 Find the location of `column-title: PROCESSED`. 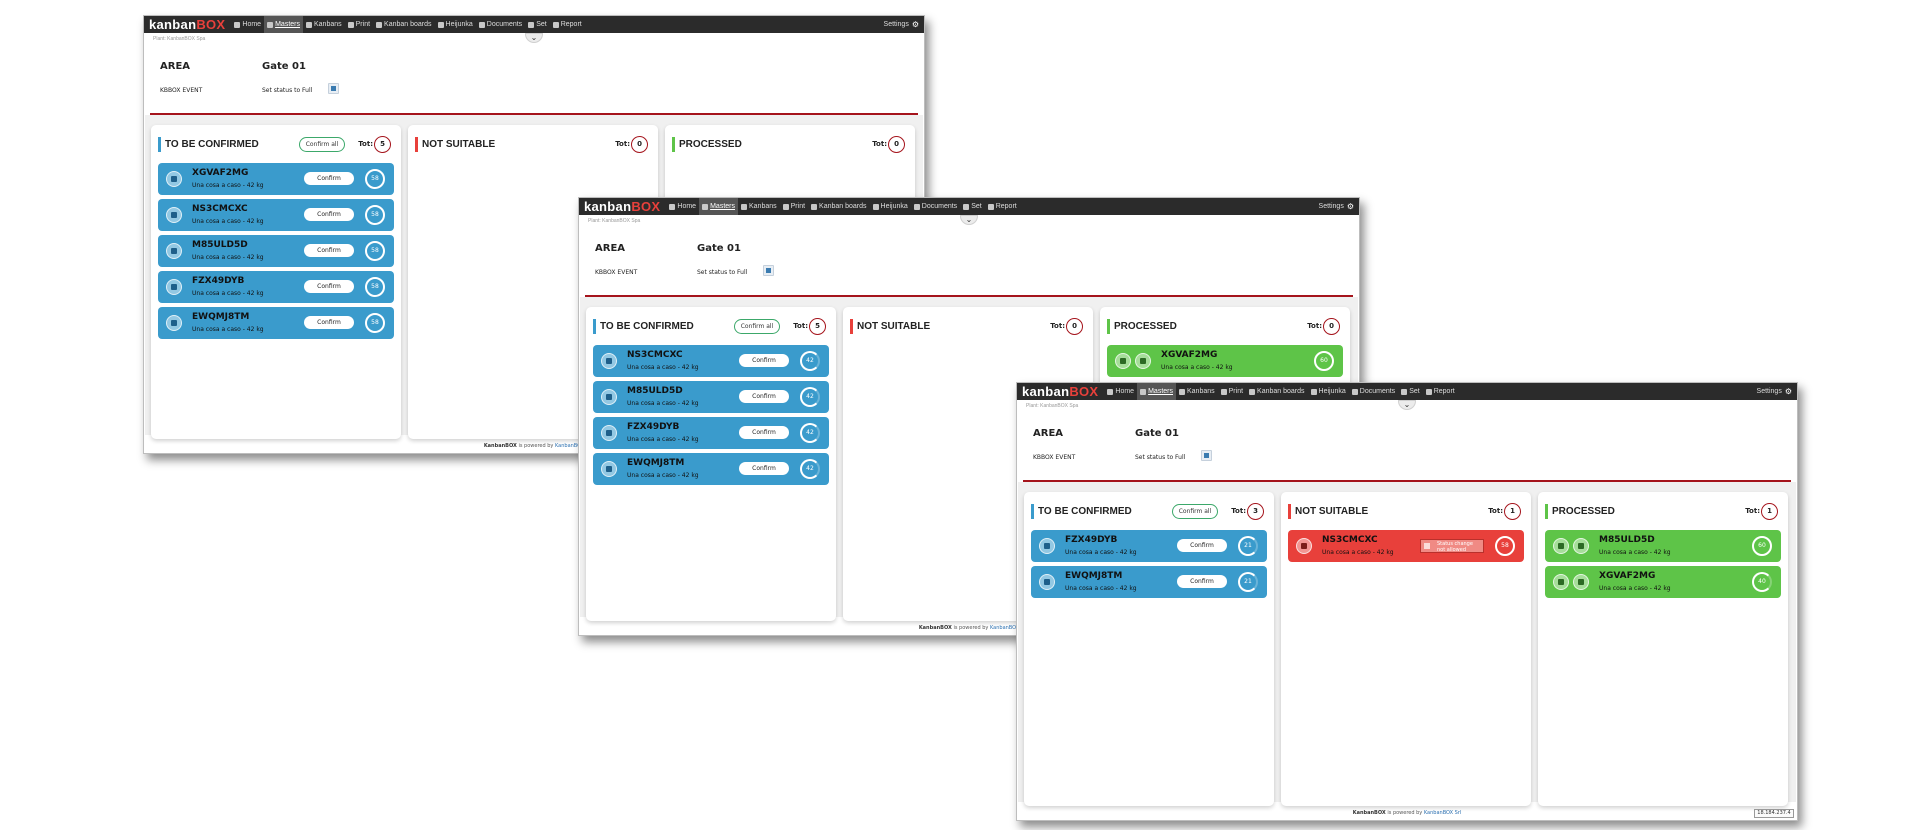

column-title: PROCESSED is located at coordinates (710, 144).